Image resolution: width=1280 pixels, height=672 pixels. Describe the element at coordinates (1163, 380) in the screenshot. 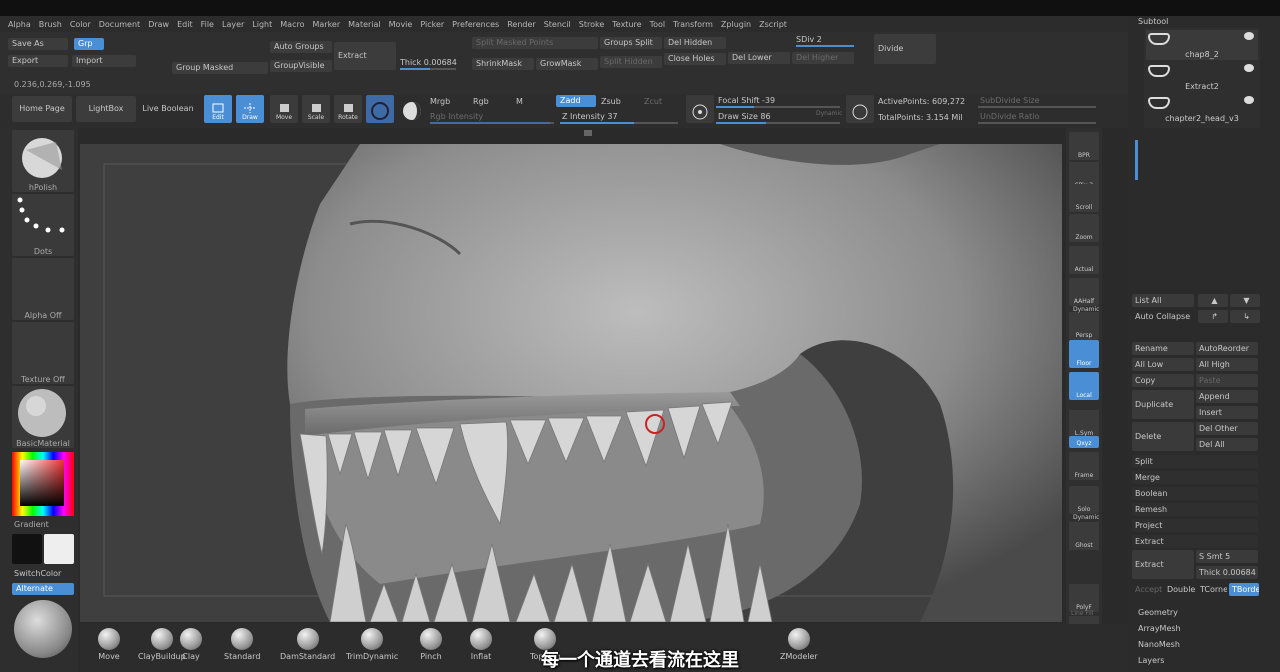

I see `copy-button: Copy` at that location.